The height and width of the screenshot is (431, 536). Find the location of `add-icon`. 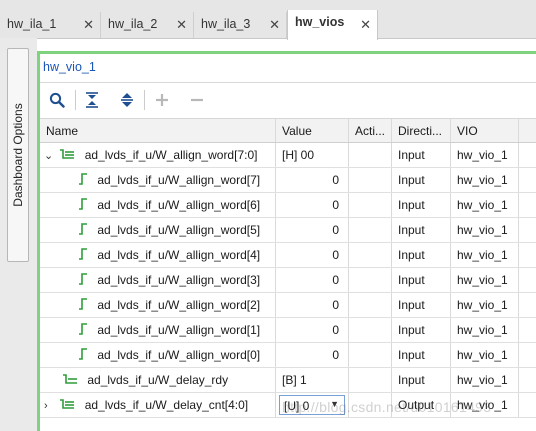

add-icon is located at coordinates (162, 100).